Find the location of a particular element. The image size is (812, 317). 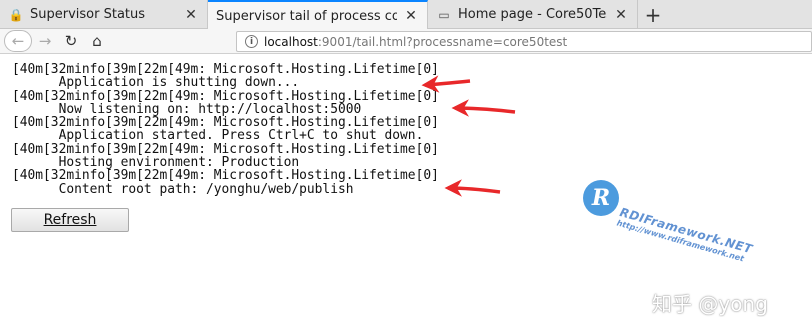

url-path: :9001/tail.html?processname=core50test is located at coordinates (442, 41).